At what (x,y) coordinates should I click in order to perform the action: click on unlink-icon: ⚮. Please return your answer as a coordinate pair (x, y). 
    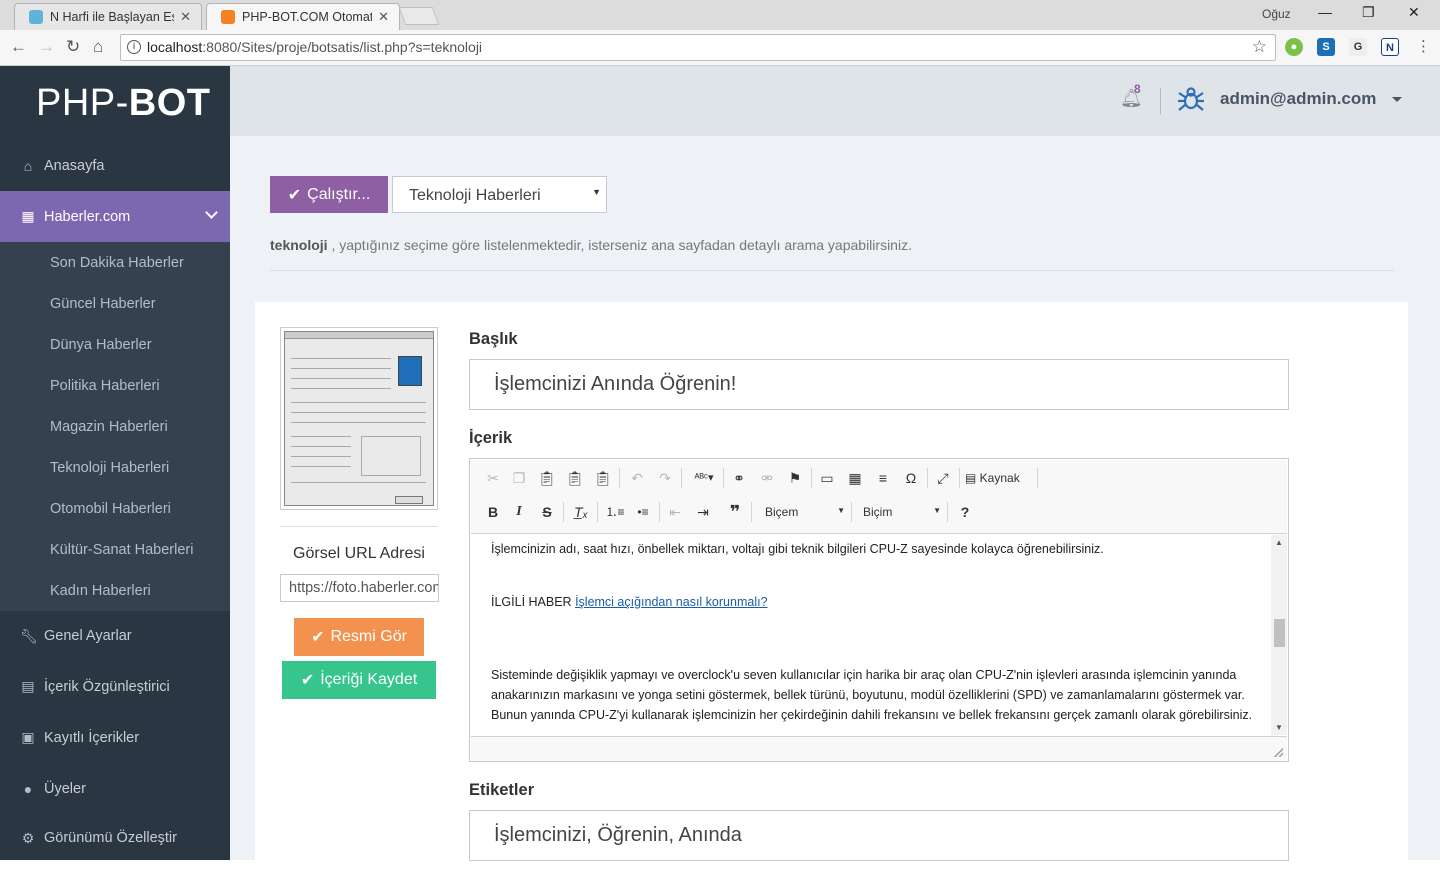
    Looking at the image, I should click on (767, 478).